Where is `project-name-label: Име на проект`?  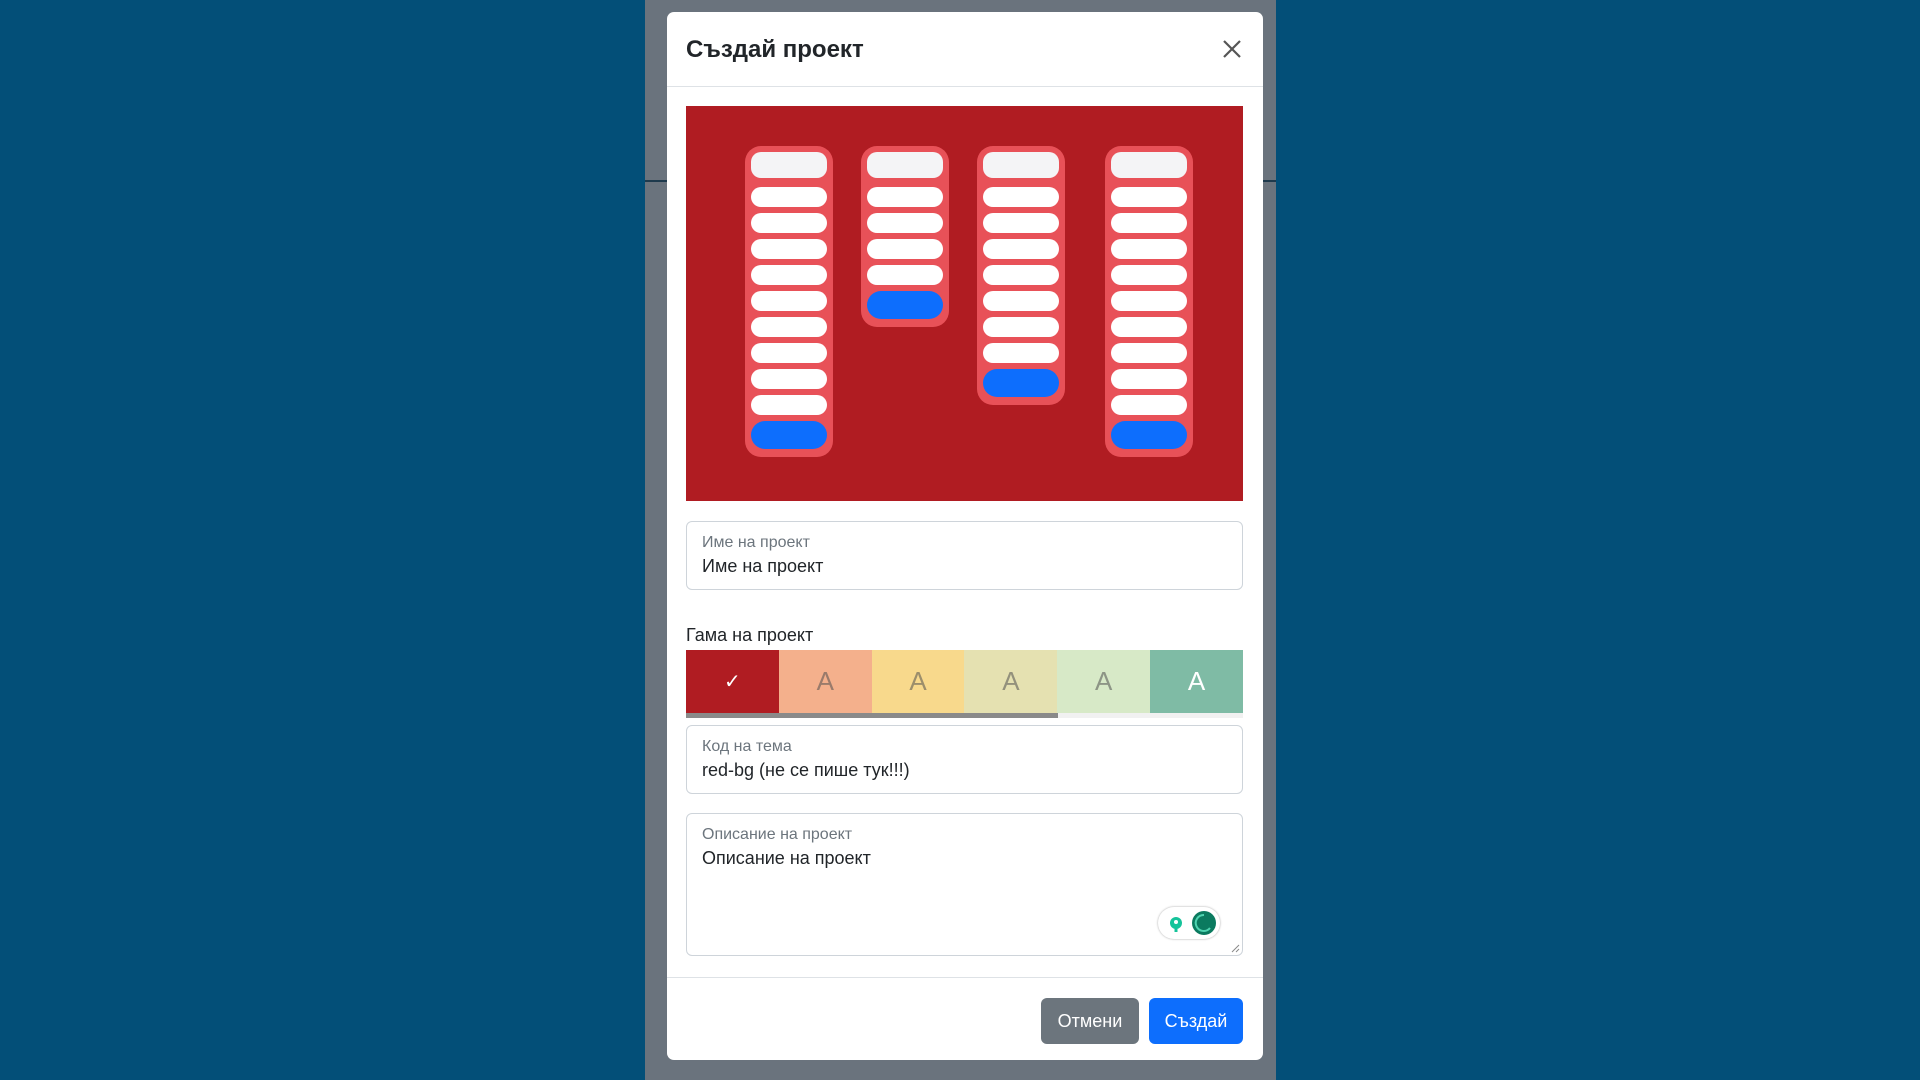
project-name-label: Име на проект is located at coordinates (756, 542).